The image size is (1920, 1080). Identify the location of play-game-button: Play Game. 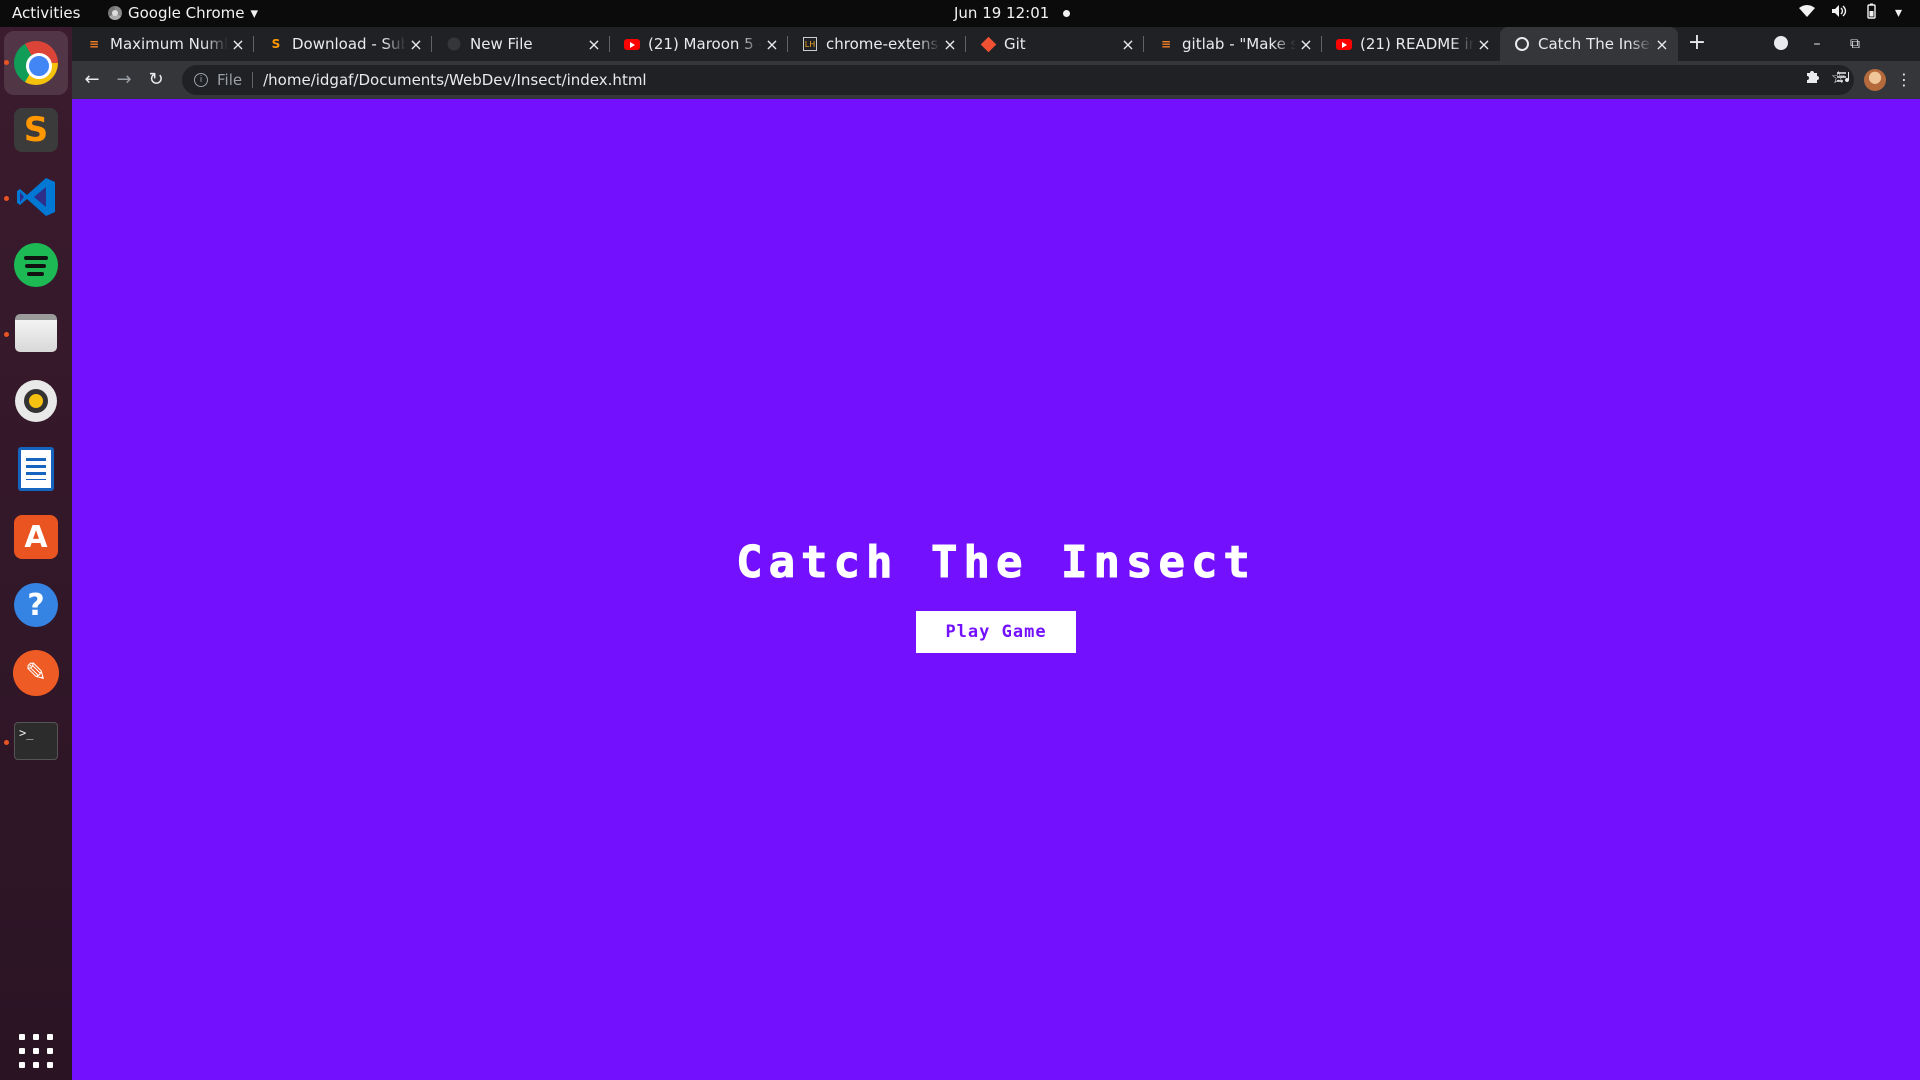
(996, 632).